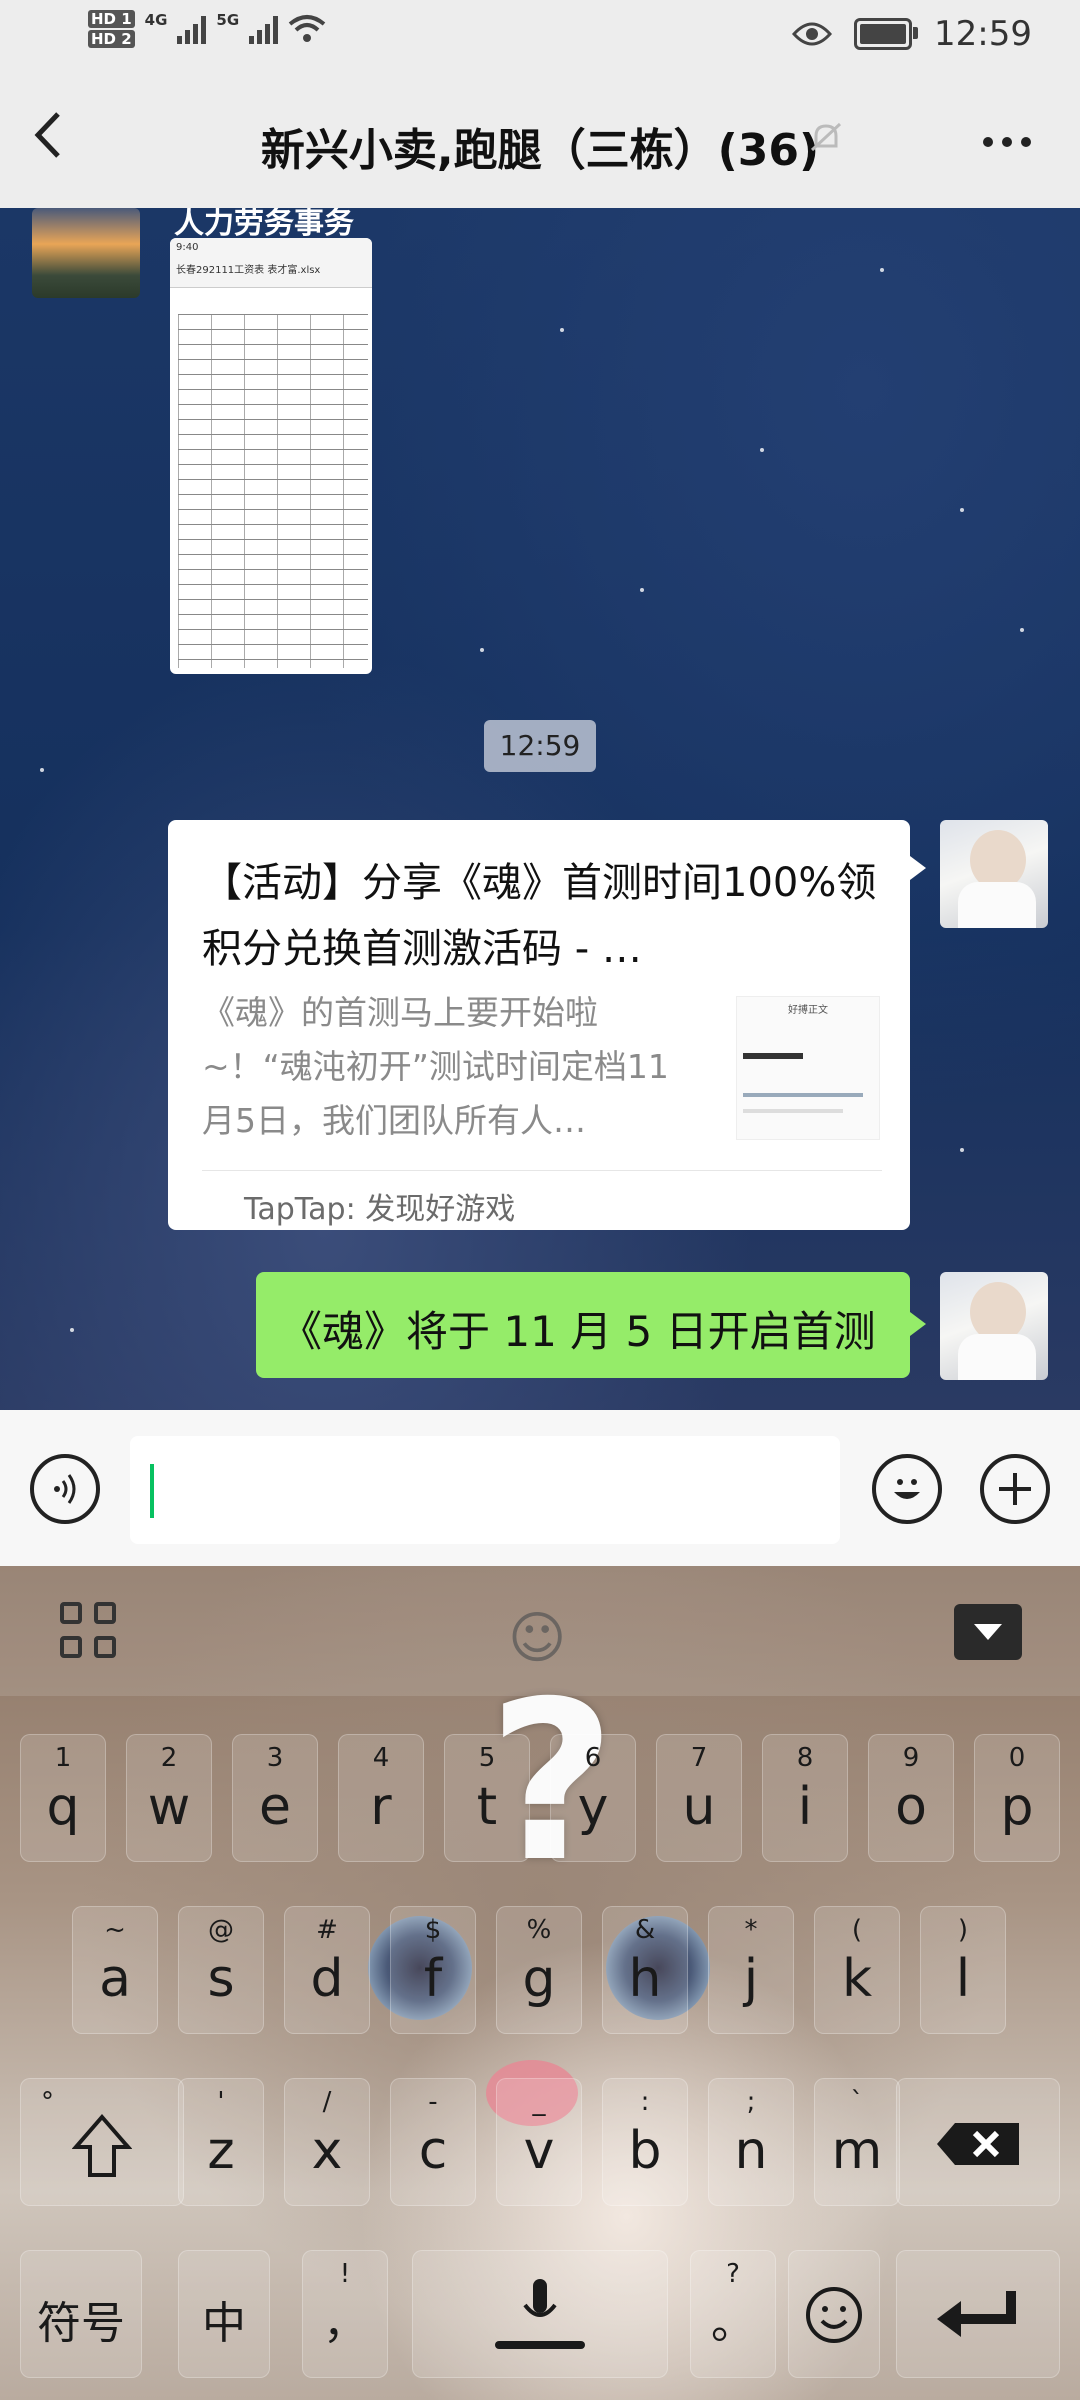  I want to click on image-message: 9:40 长春292111工资表 表才富.xlsx, so click(271, 456).